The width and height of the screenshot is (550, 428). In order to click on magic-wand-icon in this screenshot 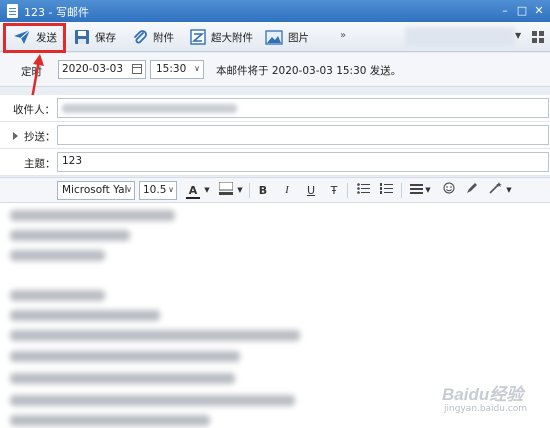, I will do `click(495, 188)`.